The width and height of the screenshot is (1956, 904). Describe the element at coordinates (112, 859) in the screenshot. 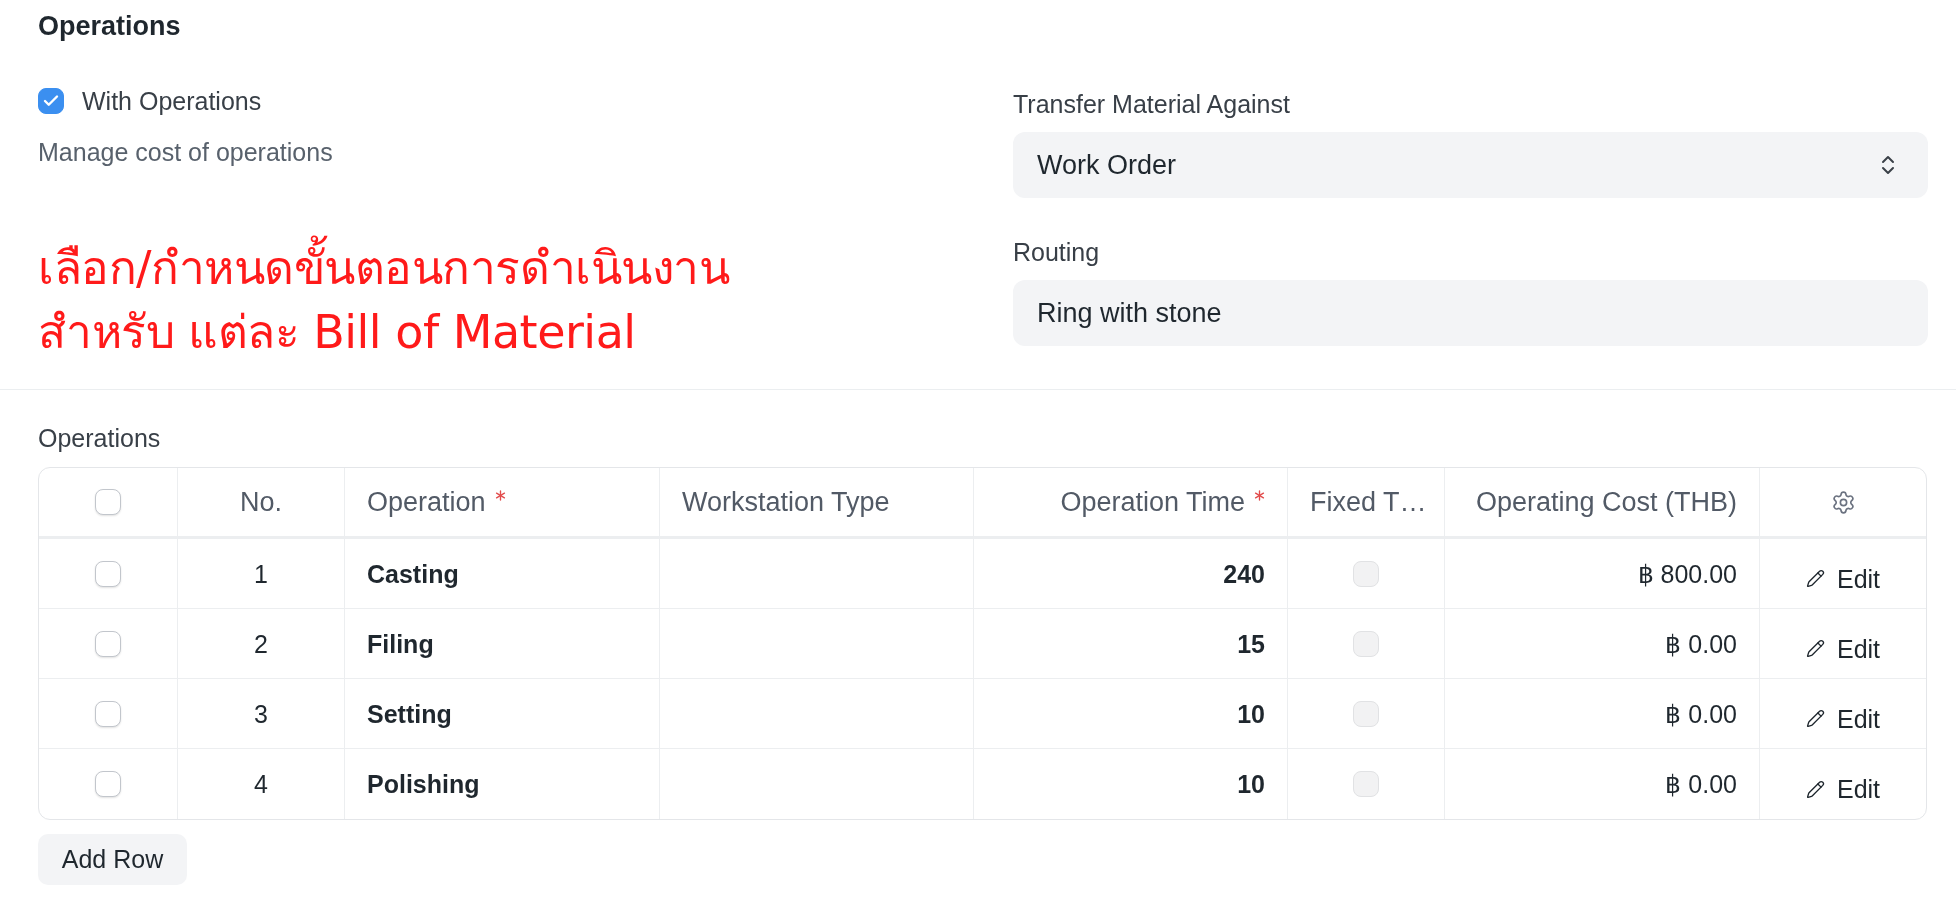

I see `add-row-button: Add Row` at that location.